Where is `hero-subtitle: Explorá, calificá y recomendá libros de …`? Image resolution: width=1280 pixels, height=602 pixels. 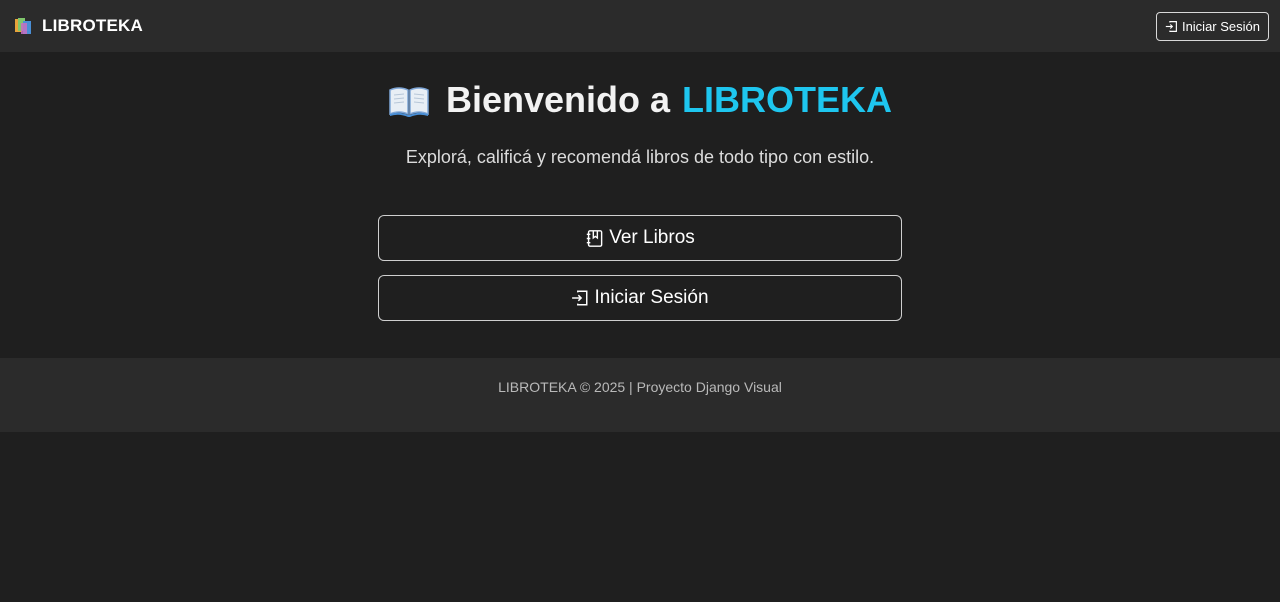
hero-subtitle: Explorá, calificá y recomendá libros de … is located at coordinates (640, 157).